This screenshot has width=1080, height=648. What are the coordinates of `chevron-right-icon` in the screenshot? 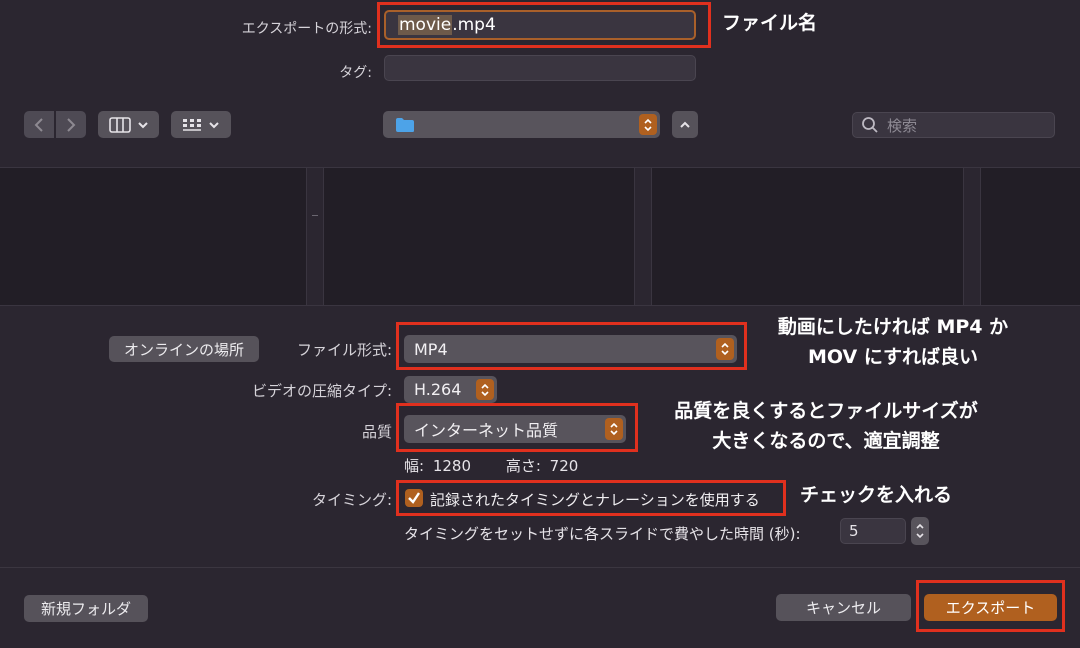 It's located at (71, 124).